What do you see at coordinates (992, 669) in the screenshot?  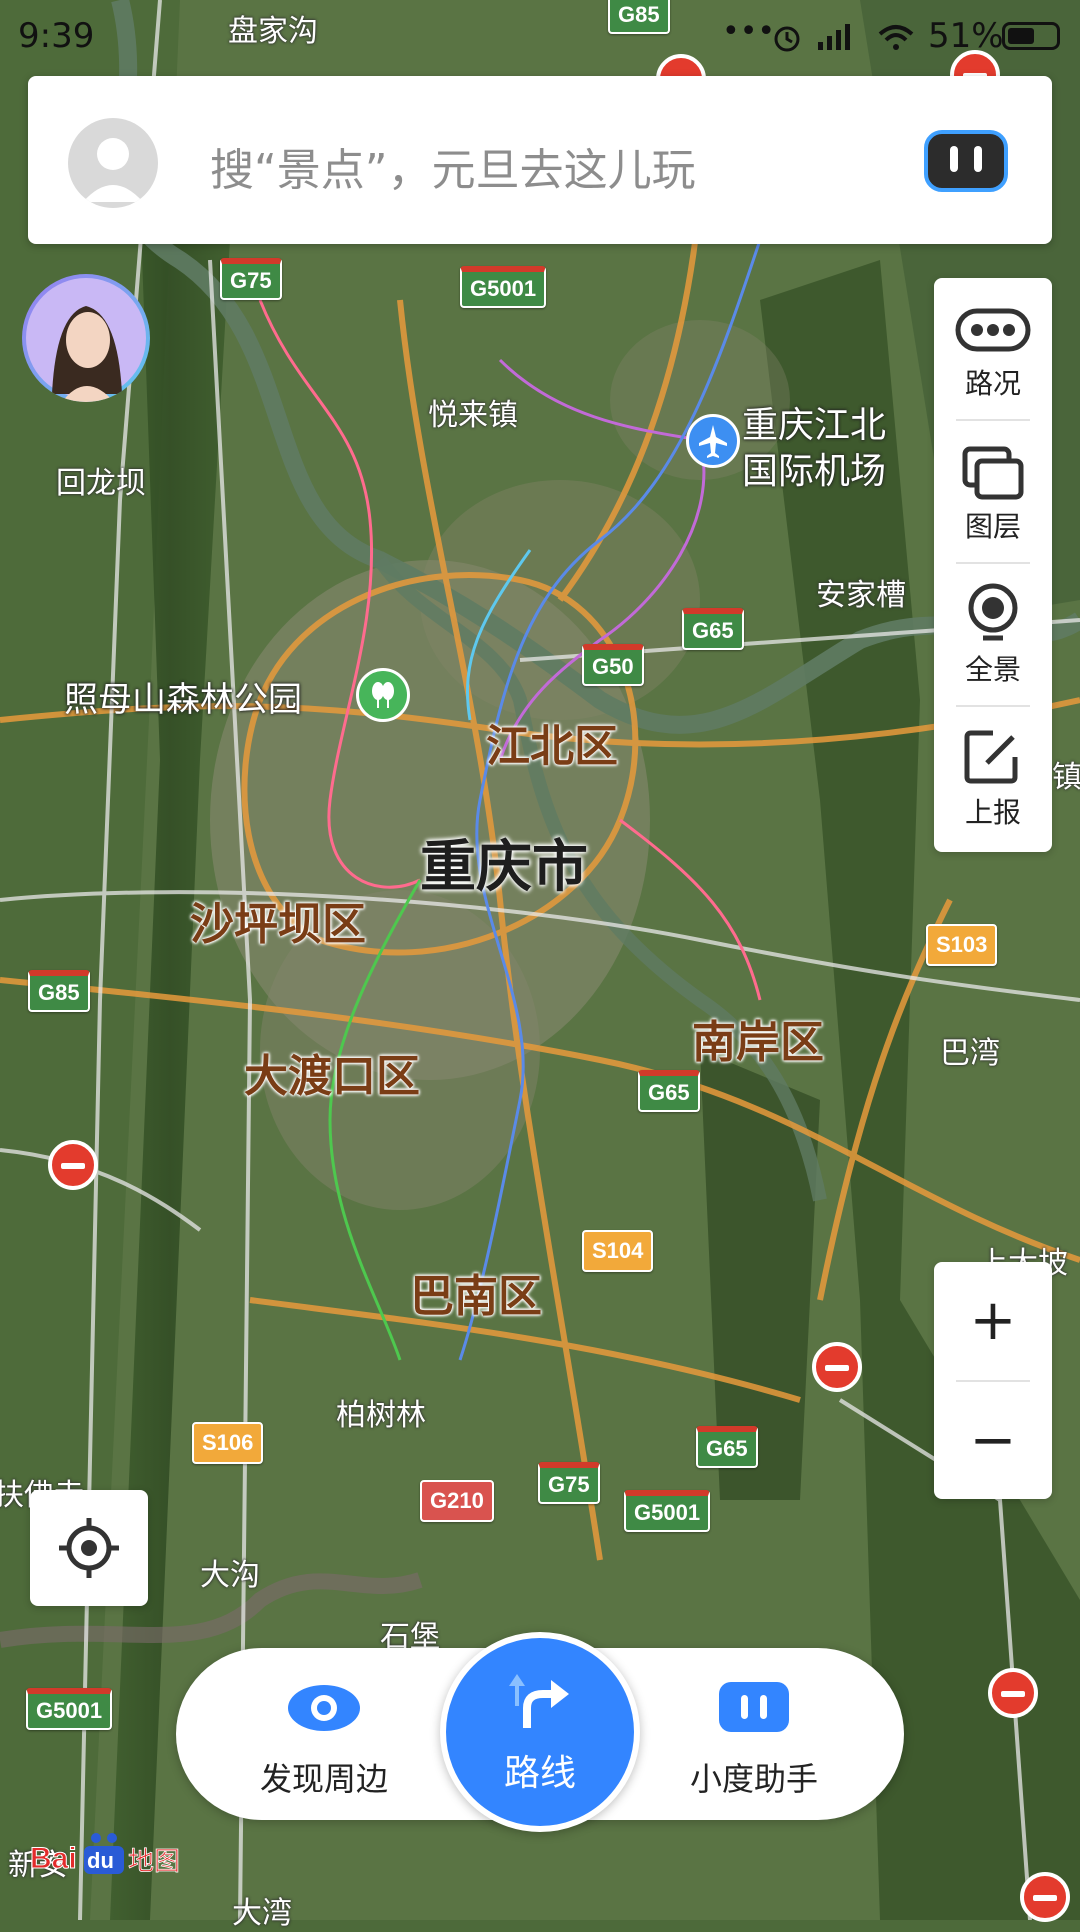 I see `panorama-label: 全景` at bounding box center [992, 669].